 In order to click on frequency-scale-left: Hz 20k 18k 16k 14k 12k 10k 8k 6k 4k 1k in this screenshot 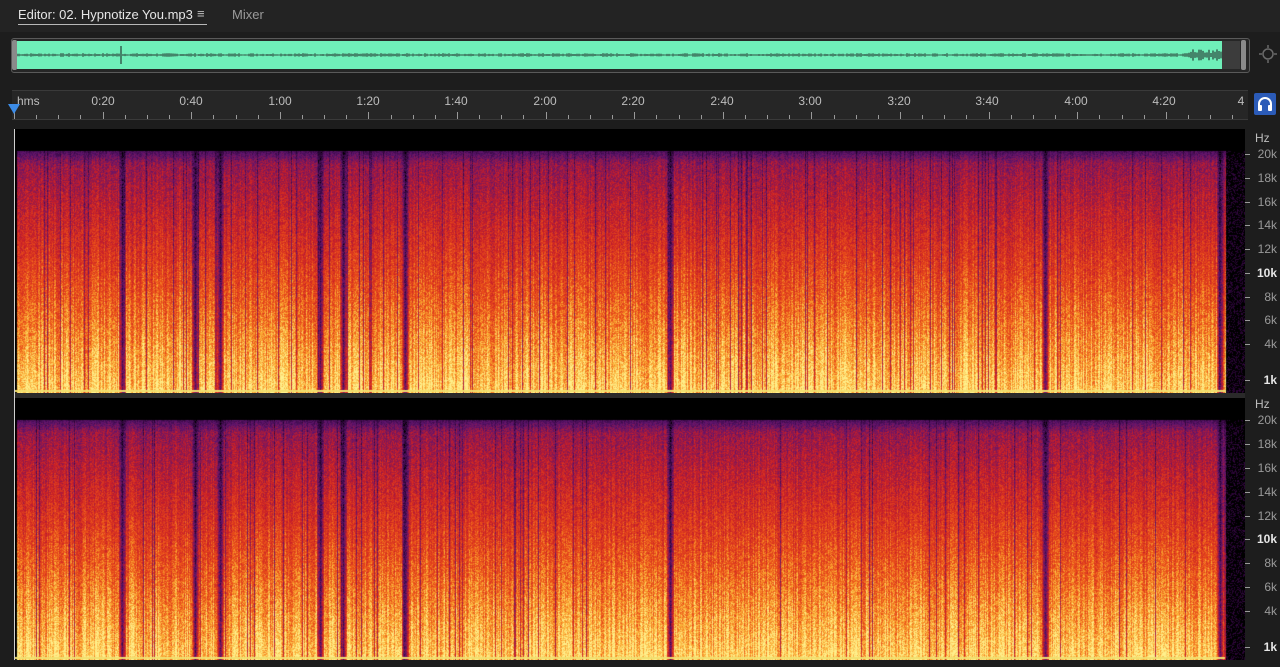, I will do `click(1262, 261)`.